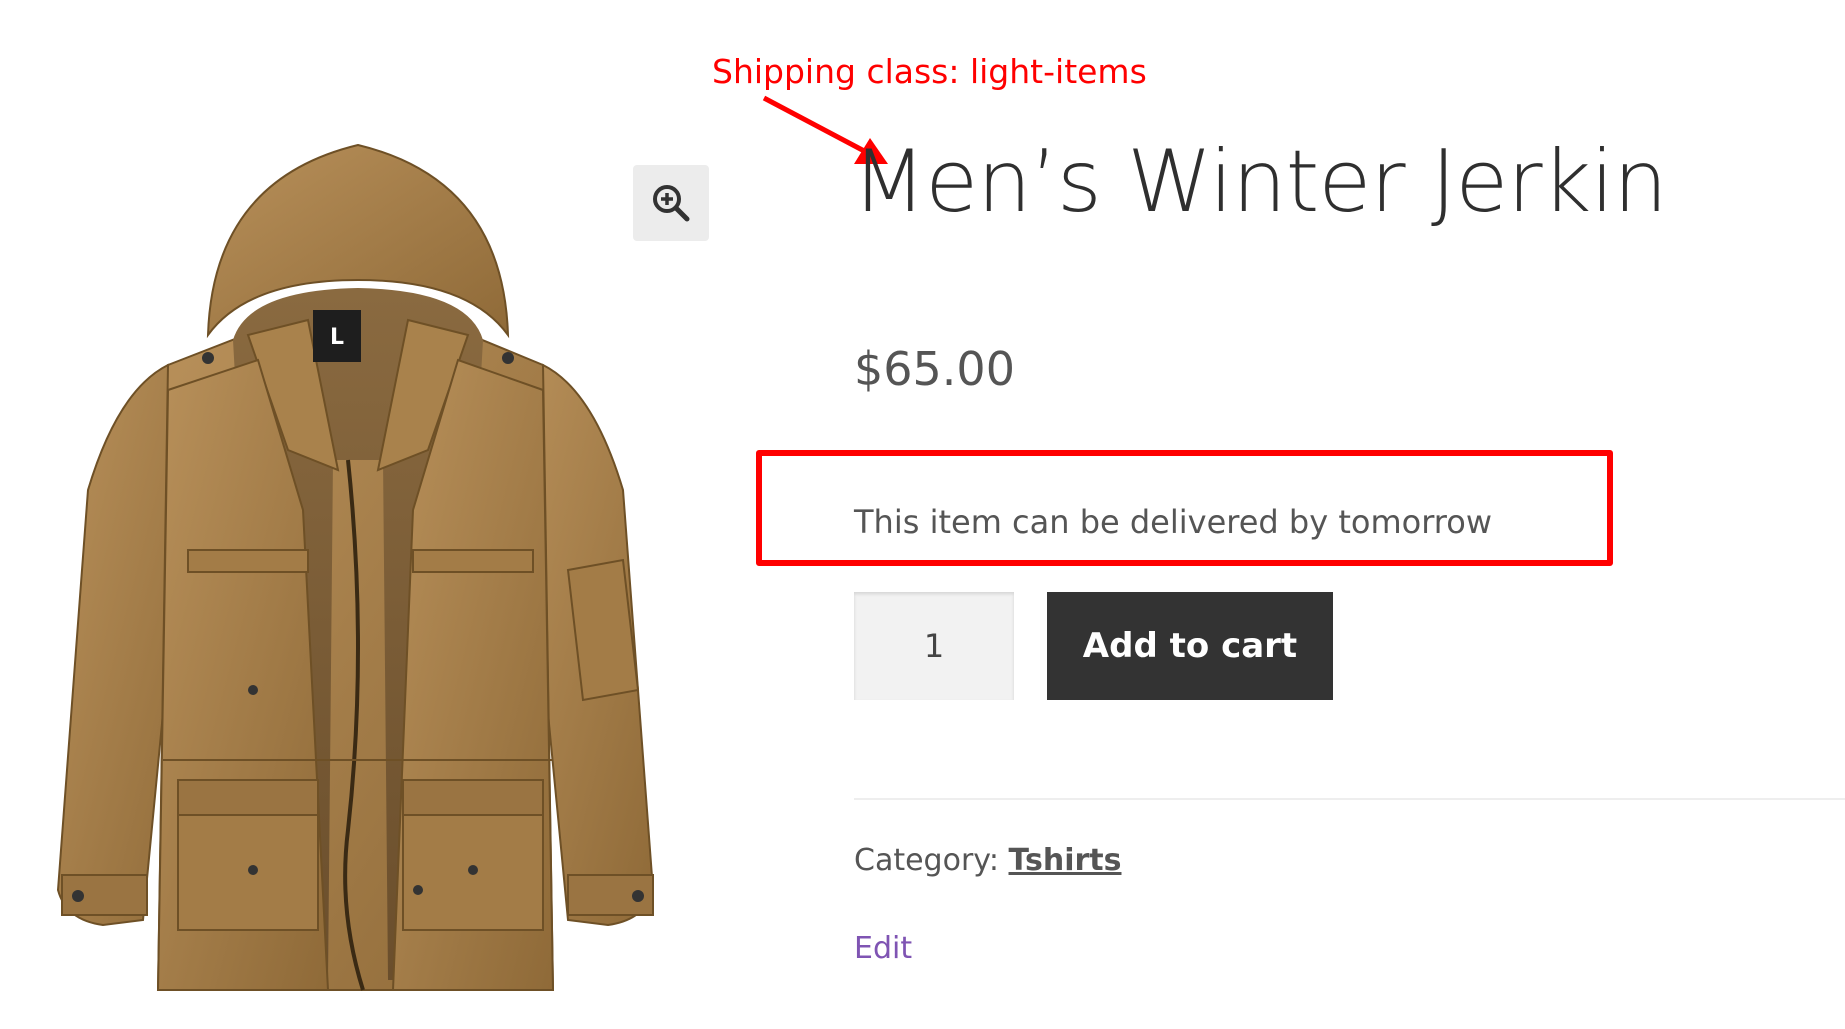 Image resolution: width=1845 pixels, height=1029 pixels. I want to click on add-to-cart-button: Add to cart, so click(1190, 646).